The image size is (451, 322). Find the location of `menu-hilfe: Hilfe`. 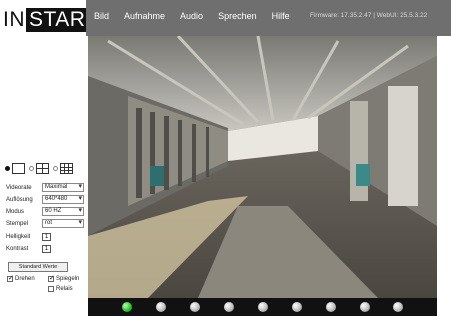

menu-hilfe: Hilfe is located at coordinates (281, 16).